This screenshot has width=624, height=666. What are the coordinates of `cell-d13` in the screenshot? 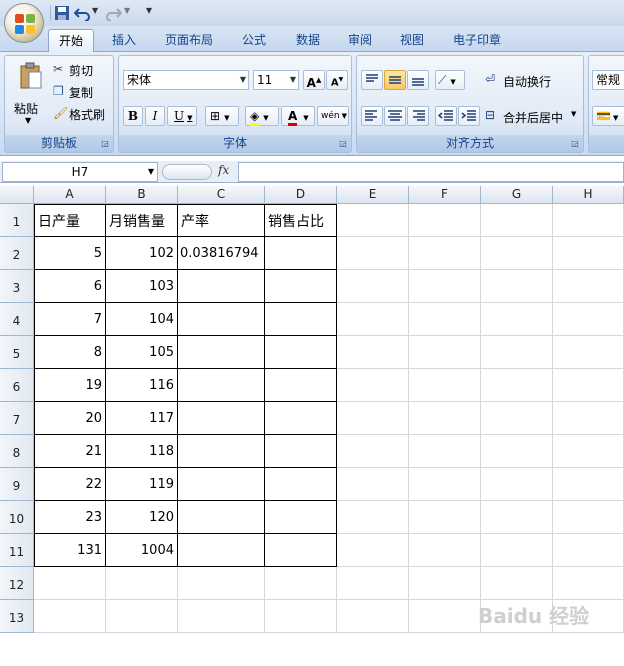 It's located at (301, 616).